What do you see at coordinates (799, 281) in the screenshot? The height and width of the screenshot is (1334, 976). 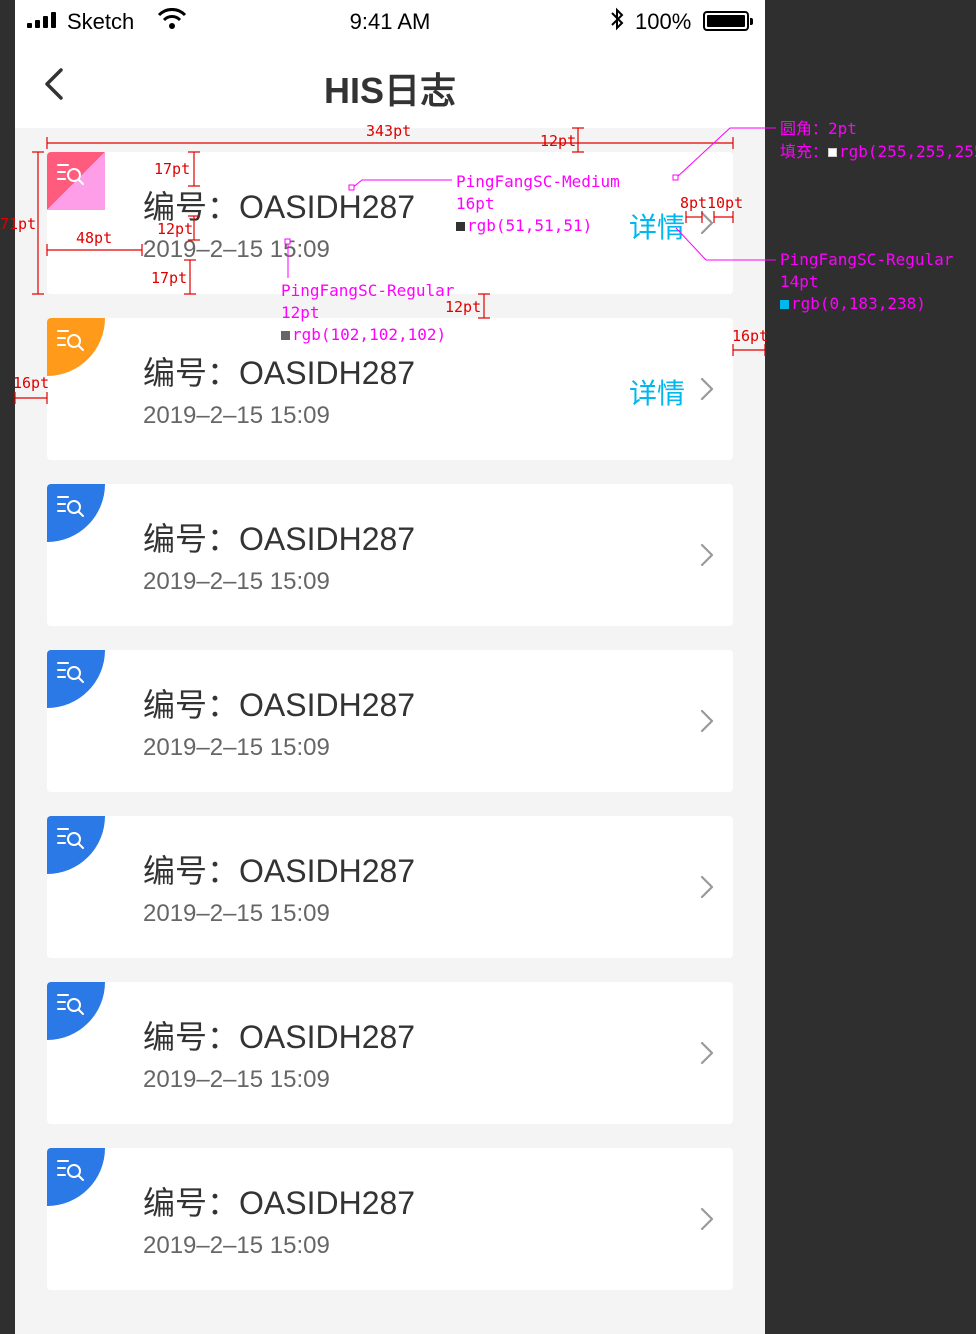 I see `detail-size-annotation: 14pt` at bounding box center [799, 281].